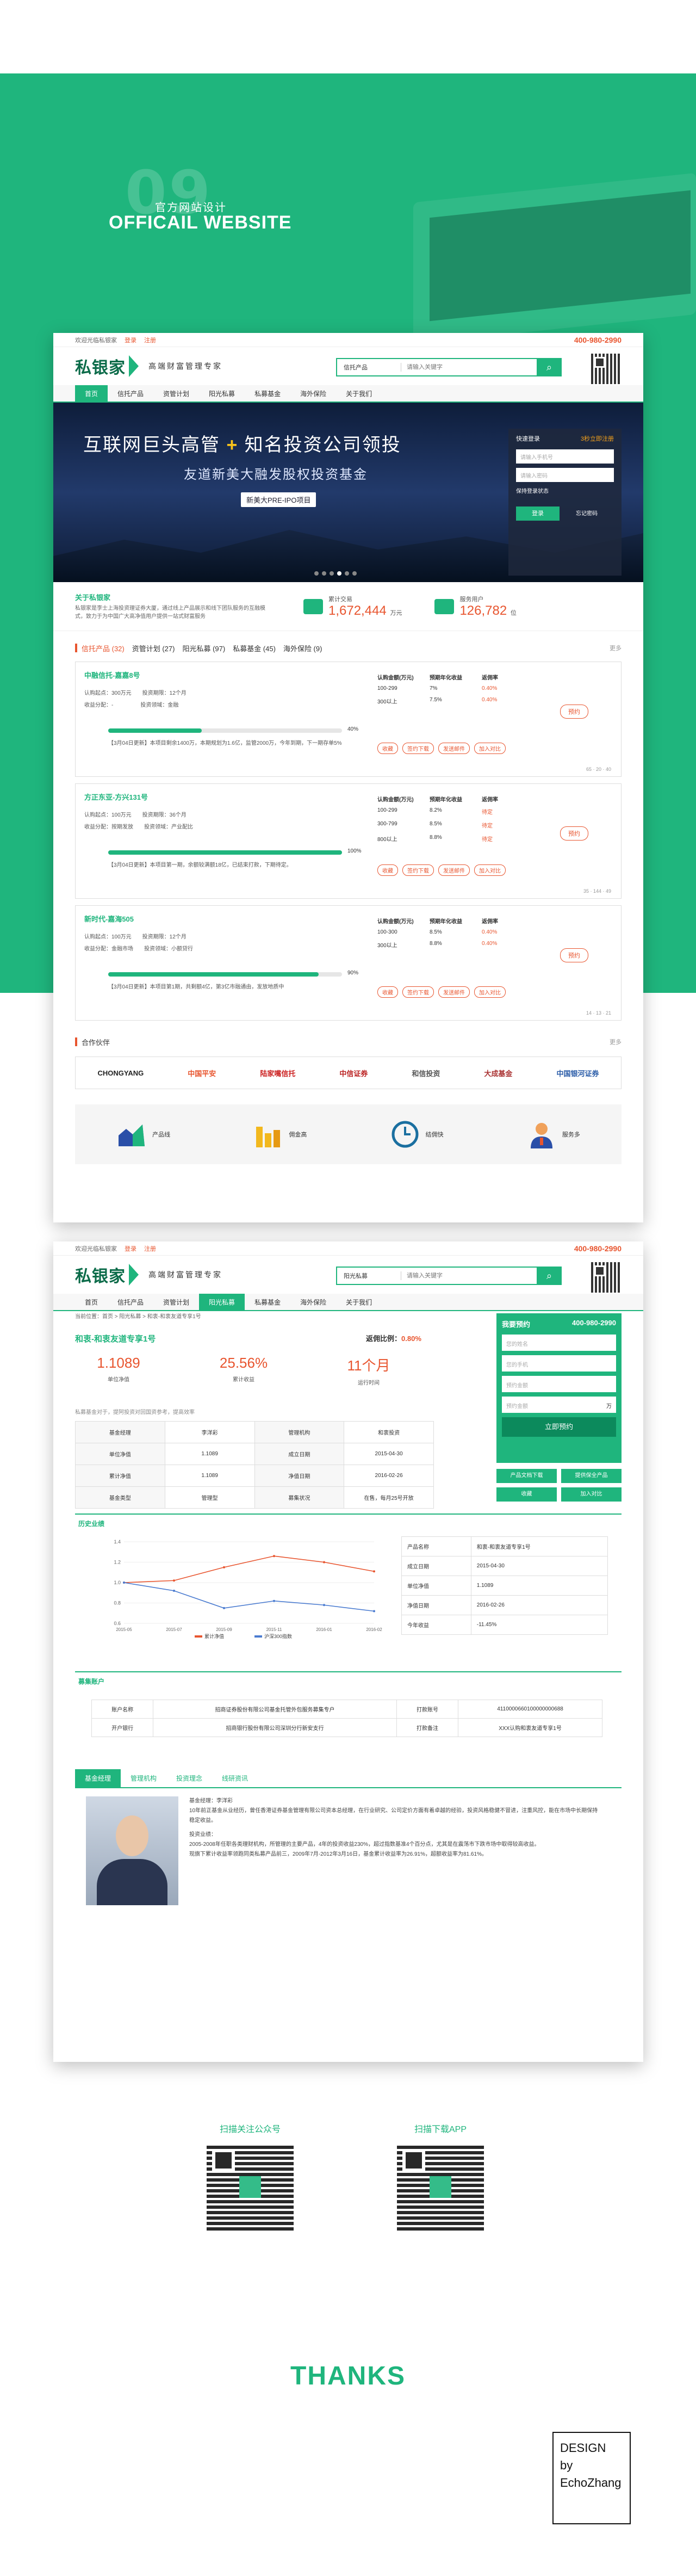 This screenshot has height=2576, width=696. I want to click on cell: 开户银行, so click(122, 1728).